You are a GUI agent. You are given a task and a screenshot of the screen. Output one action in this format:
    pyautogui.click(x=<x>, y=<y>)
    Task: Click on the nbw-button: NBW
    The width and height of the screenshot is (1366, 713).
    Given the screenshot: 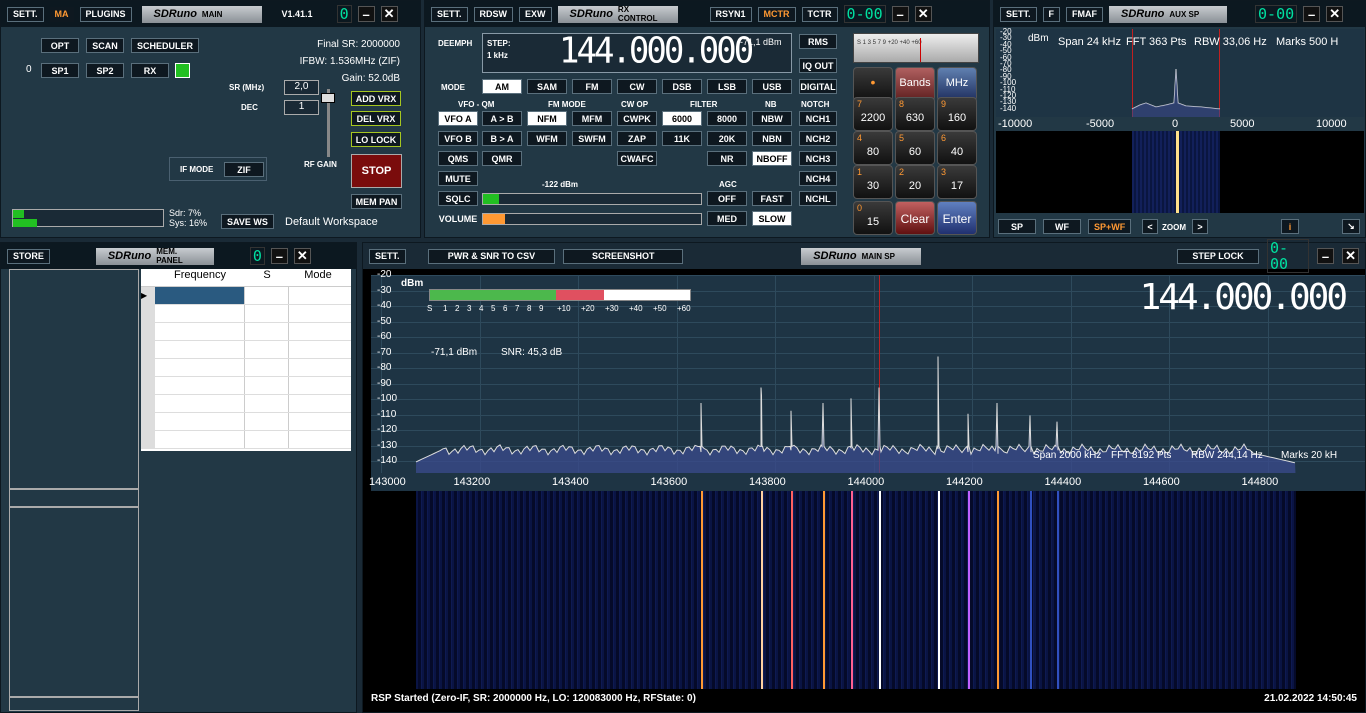 What is the action you would take?
    pyautogui.click(x=772, y=118)
    